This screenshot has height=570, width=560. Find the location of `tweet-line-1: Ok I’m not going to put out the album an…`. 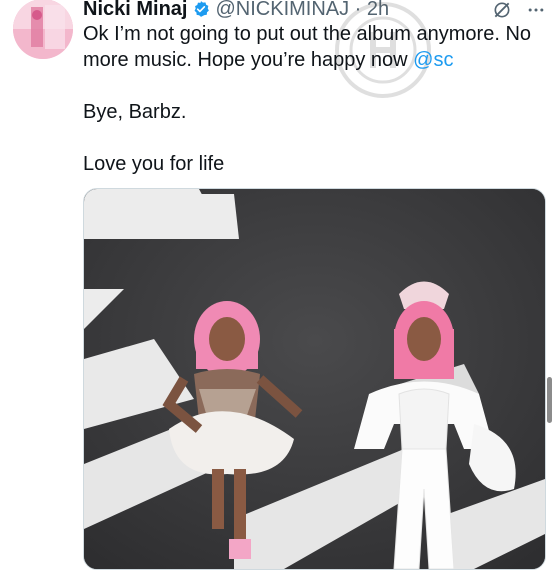

tweet-line-1: Ok I’m not going to put out the album an… is located at coordinates (307, 47).